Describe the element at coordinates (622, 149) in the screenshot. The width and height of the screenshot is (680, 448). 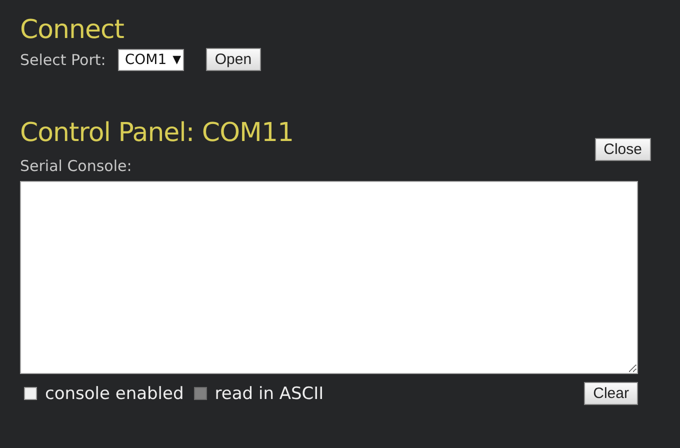
I see `close-button: Close` at that location.